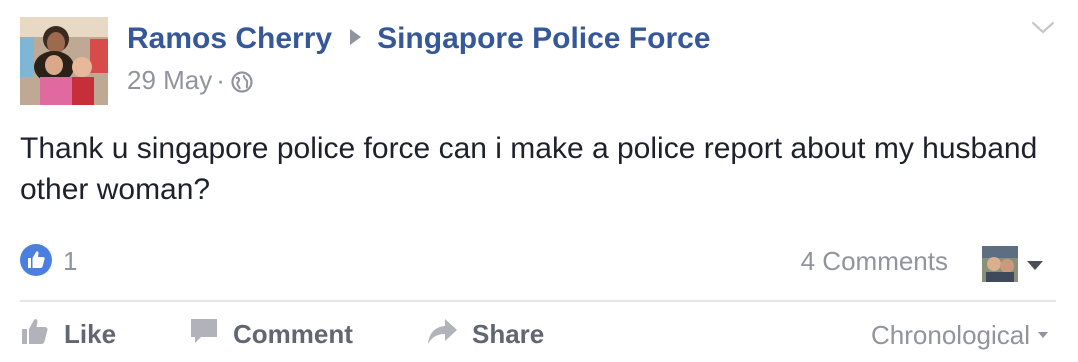  Describe the element at coordinates (950, 335) in the screenshot. I see `comment-sort-label: Chronological` at that location.